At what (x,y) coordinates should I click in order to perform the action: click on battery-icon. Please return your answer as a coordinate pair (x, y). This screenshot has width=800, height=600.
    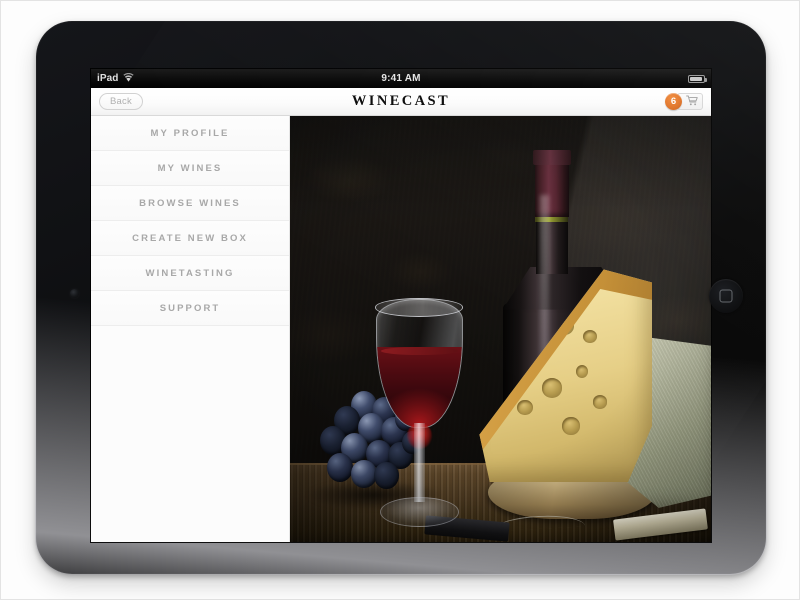
    Looking at the image, I should click on (697, 78).